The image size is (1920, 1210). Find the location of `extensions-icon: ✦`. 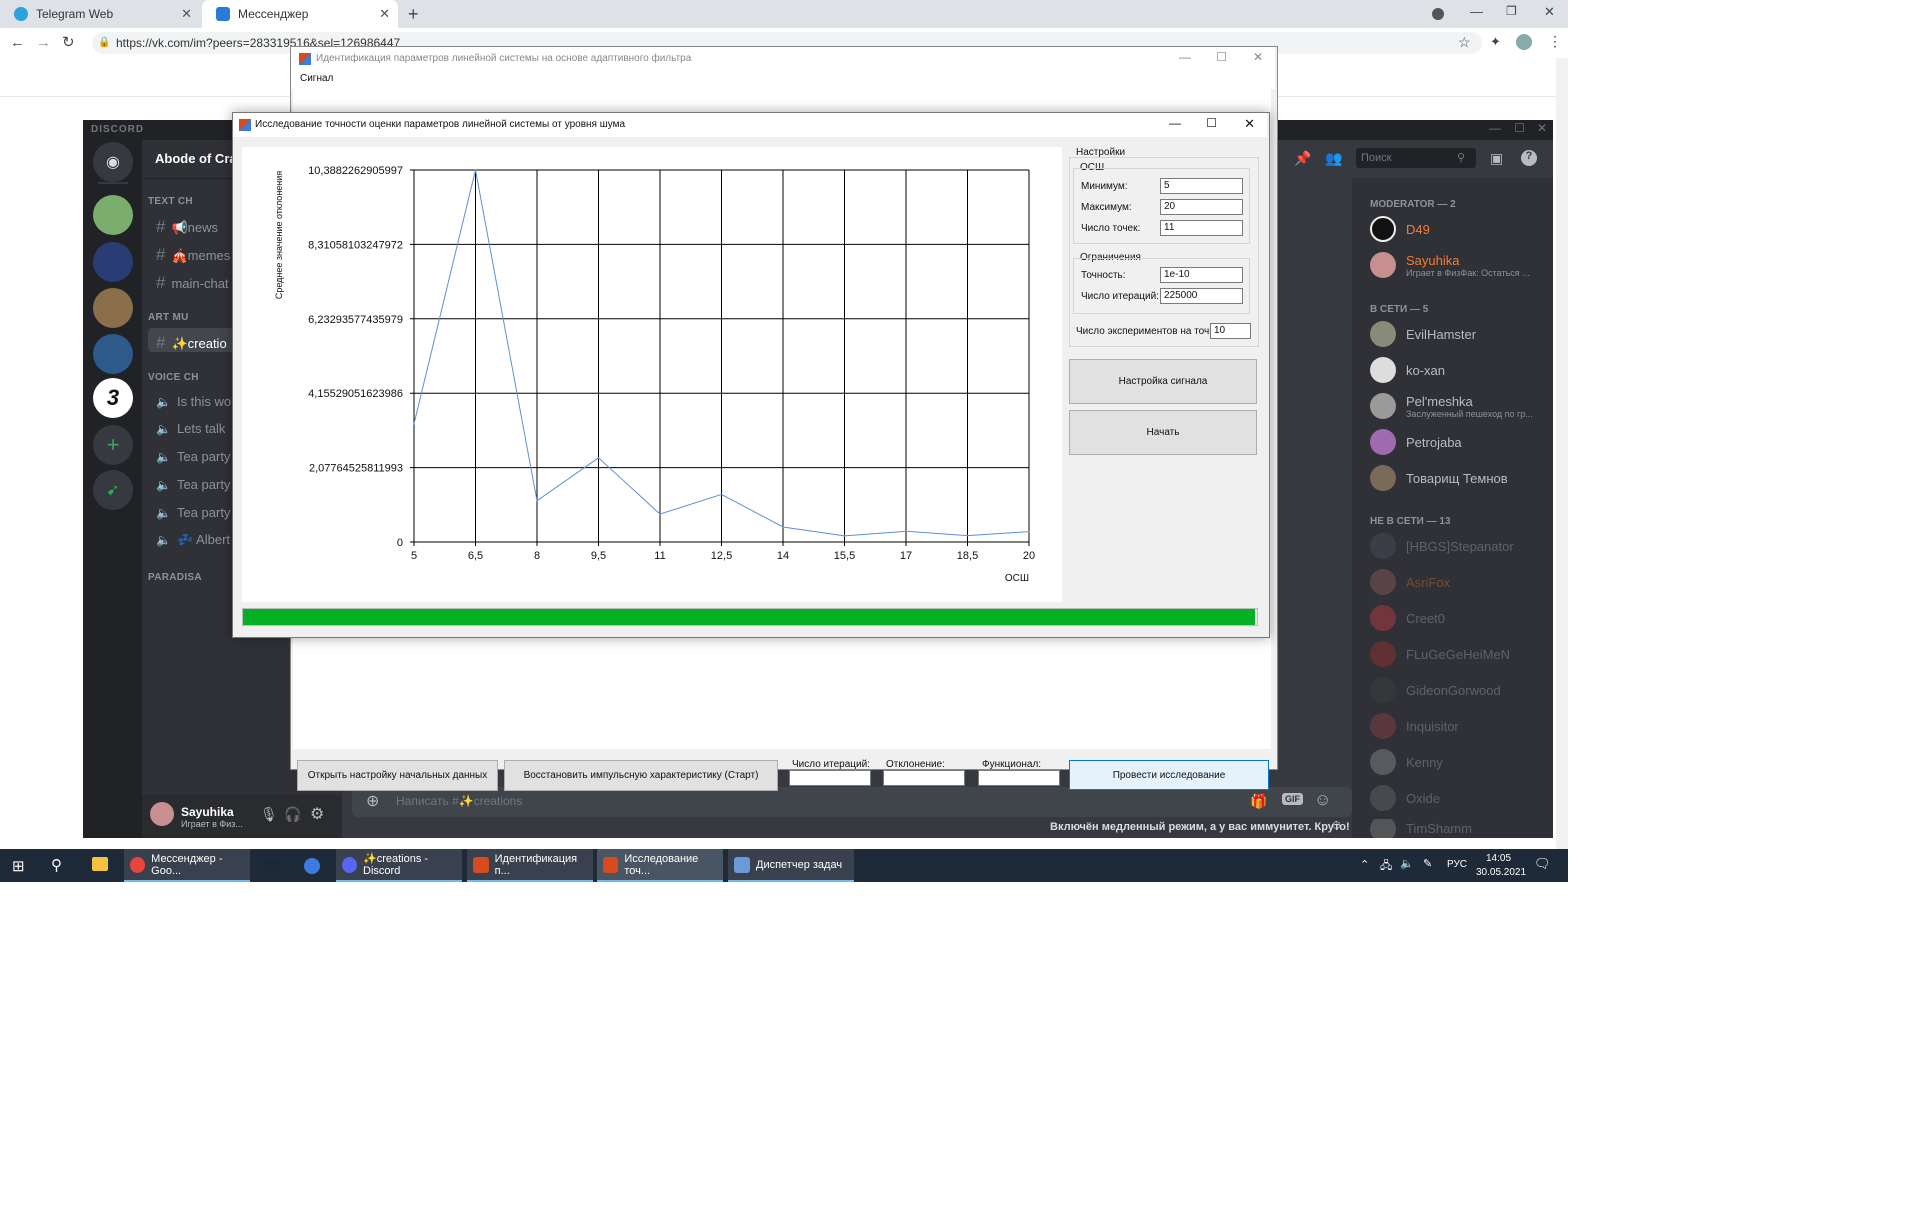

extensions-icon: ✦ is located at coordinates (1495, 42).